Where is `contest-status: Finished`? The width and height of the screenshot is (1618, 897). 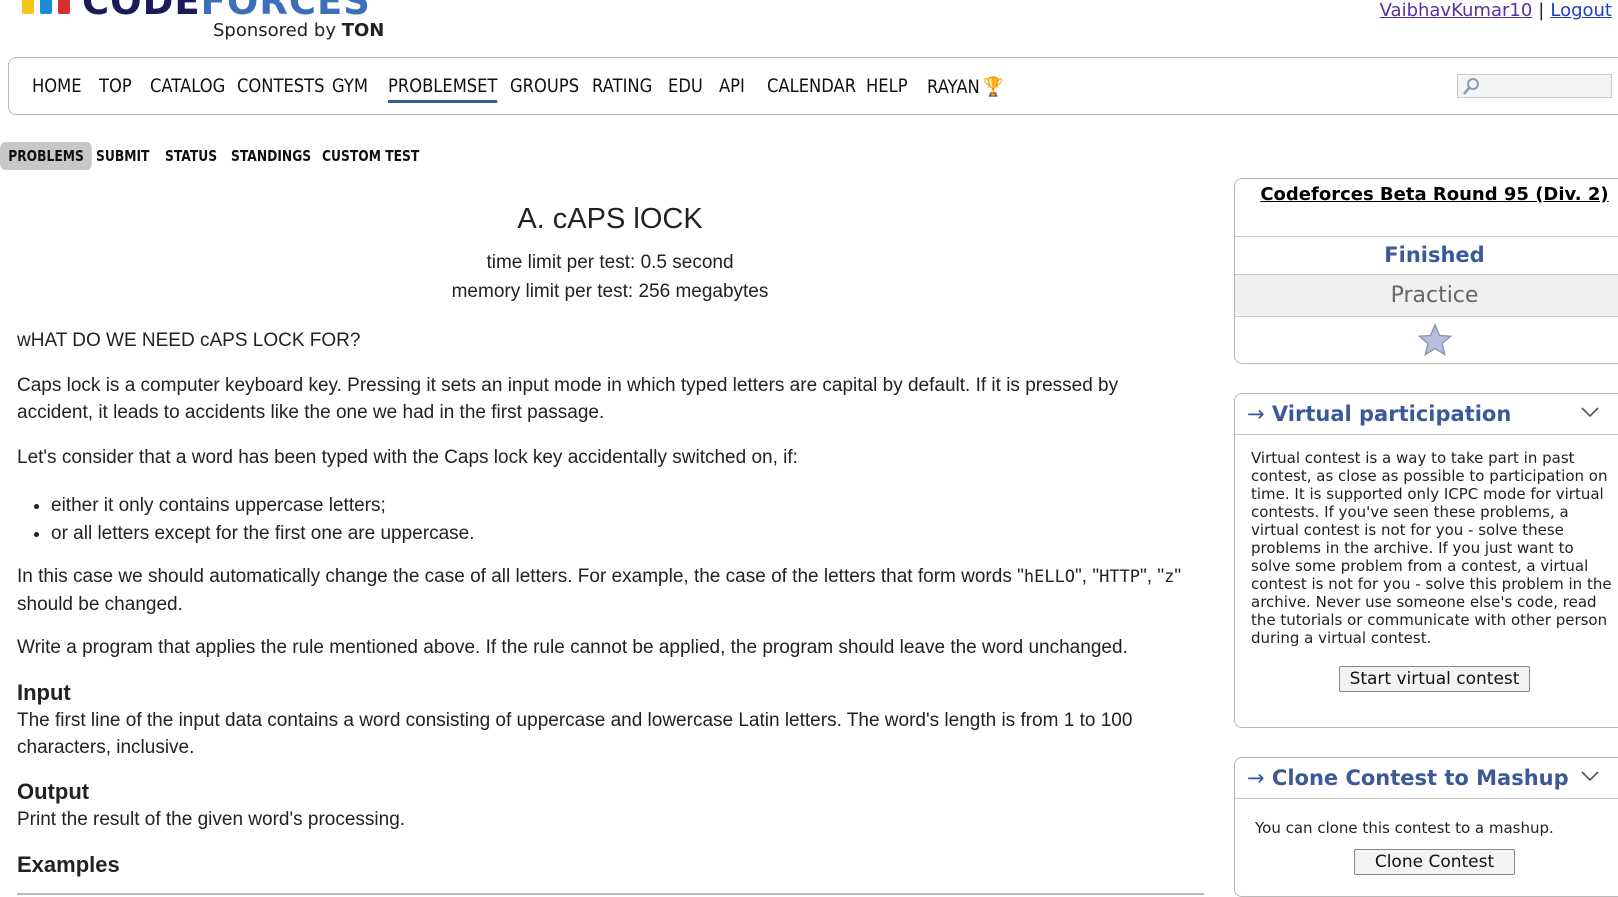 contest-status: Finished is located at coordinates (1426, 256).